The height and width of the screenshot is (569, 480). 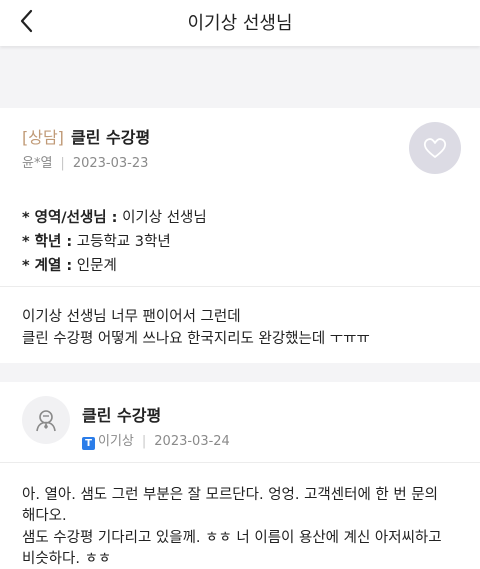 I want to click on question-body-line: 클린 수강평 어떻게 쓰나요 한국지리도 완강했는데 ㅜㅠㅠ, so click(x=196, y=339).